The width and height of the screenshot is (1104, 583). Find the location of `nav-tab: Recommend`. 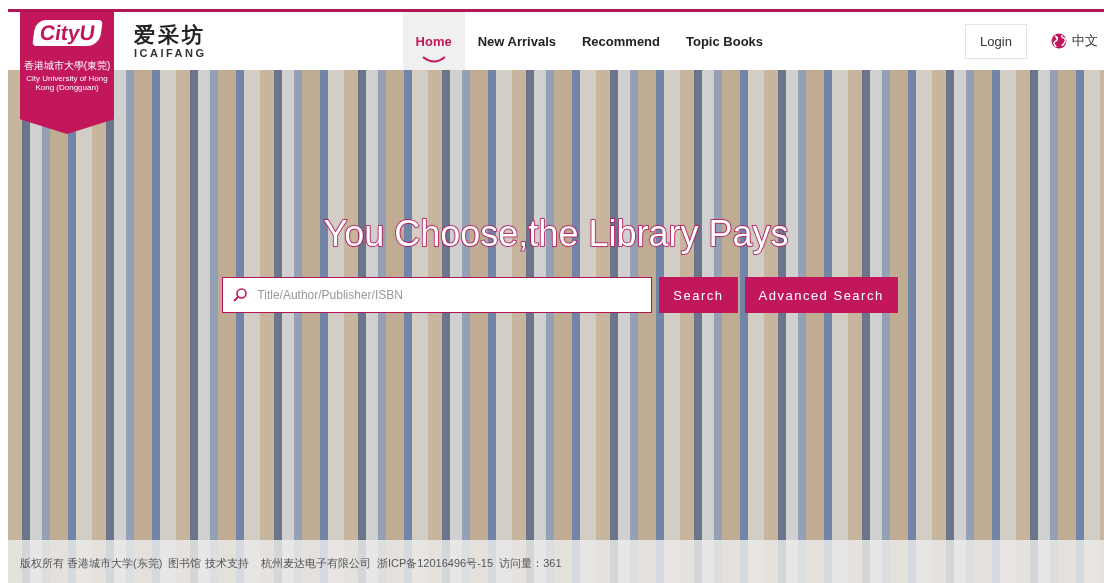

nav-tab: Recommend is located at coordinates (620, 41).